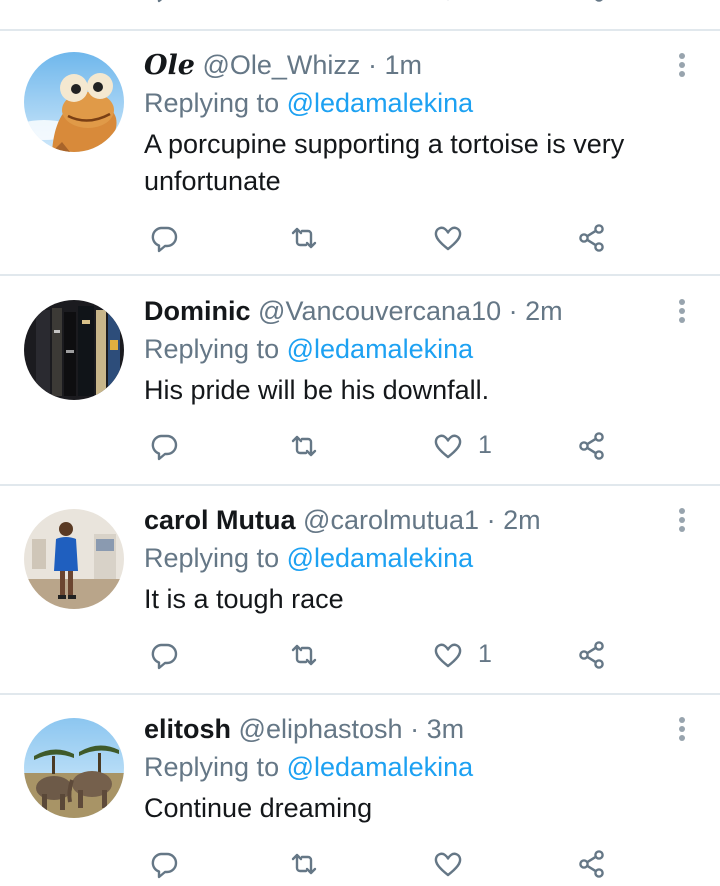 This screenshot has height=886, width=720. I want to click on display-name: elitosh, so click(187, 729).